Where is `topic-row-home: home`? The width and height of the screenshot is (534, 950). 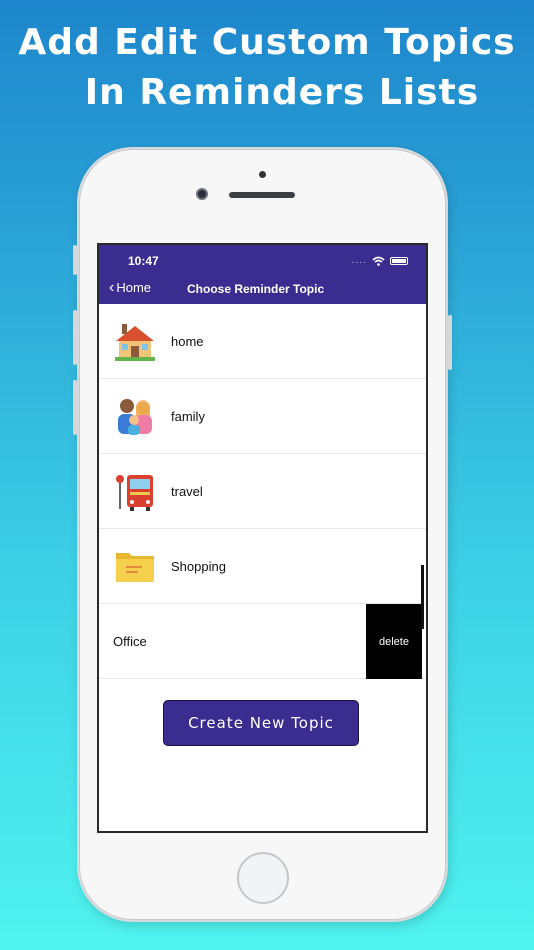
topic-row-home: home is located at coordinates (262, 341).